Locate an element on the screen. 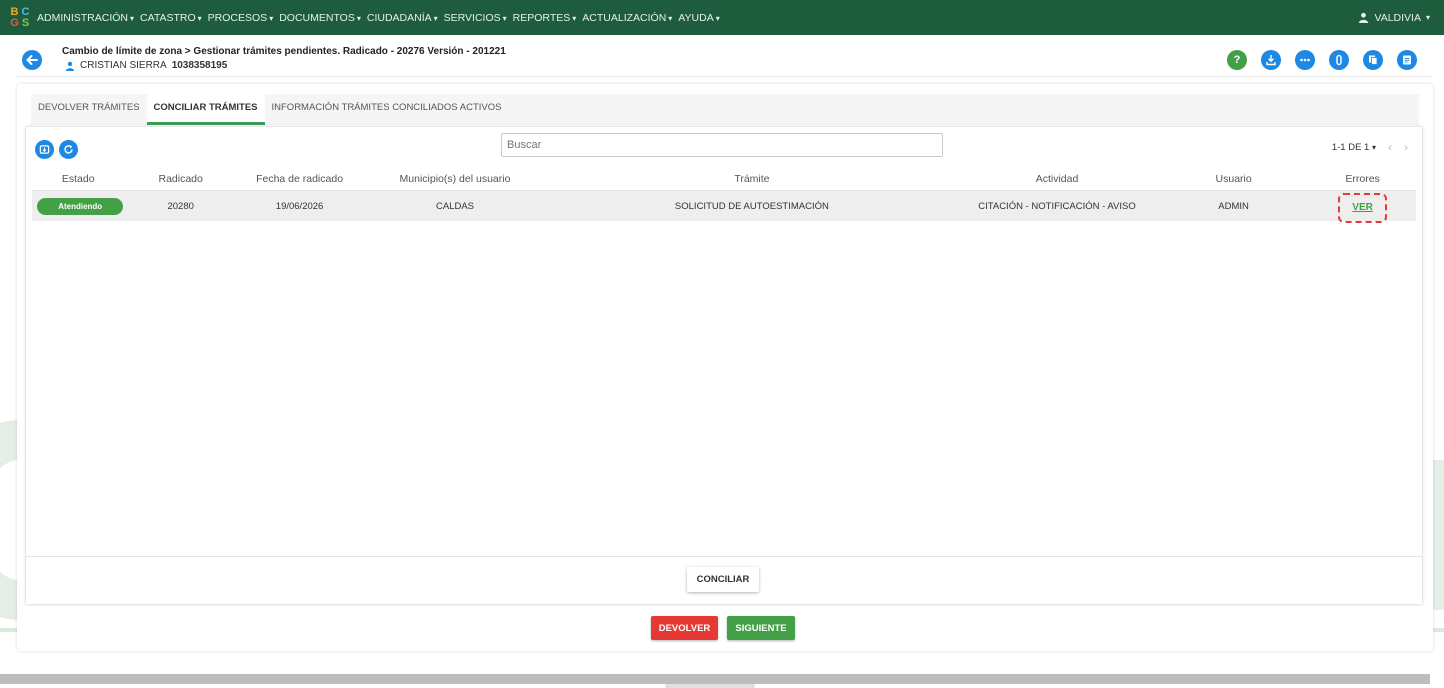 The height and width of the screenshot is (688, 1444). menu-label: REPORTES is located at coordinates (541, 17).